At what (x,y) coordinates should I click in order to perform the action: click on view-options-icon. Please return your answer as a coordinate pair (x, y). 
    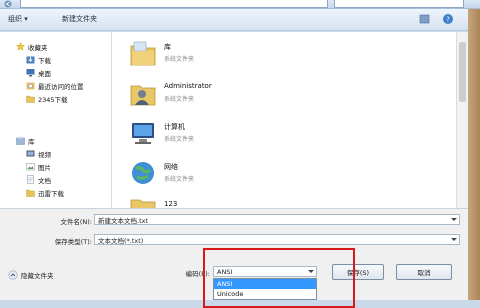
    Looking at the image, I should click on (425, 19).